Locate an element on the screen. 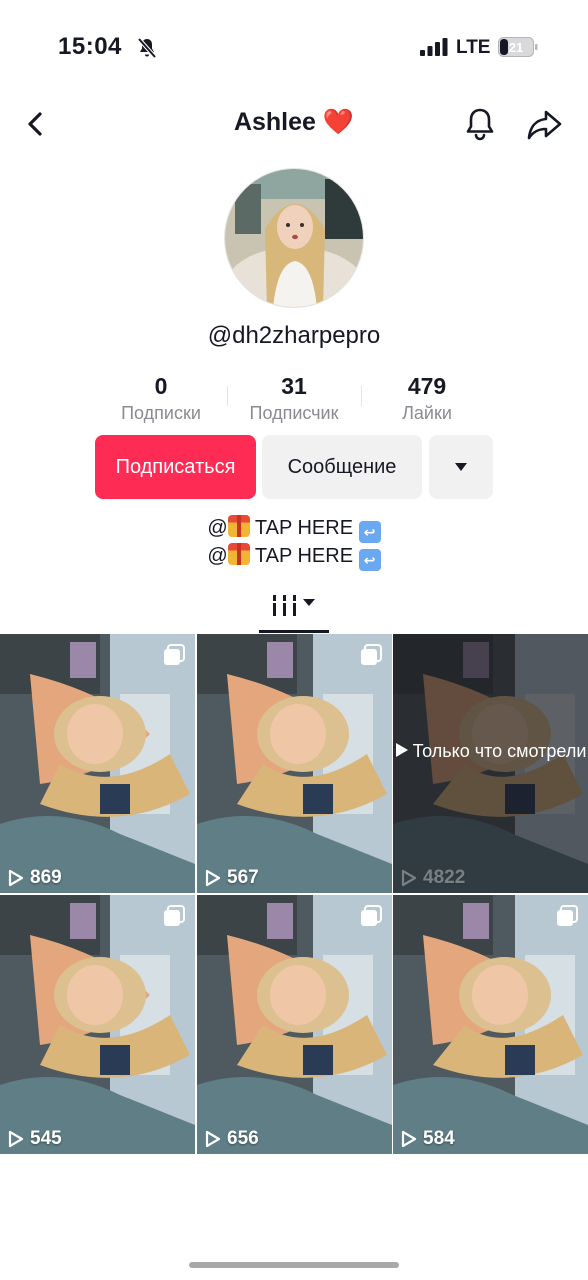 This screenshot has width=588, height=1280. view-count-value: 4822 is located at coordinates (444, 877).